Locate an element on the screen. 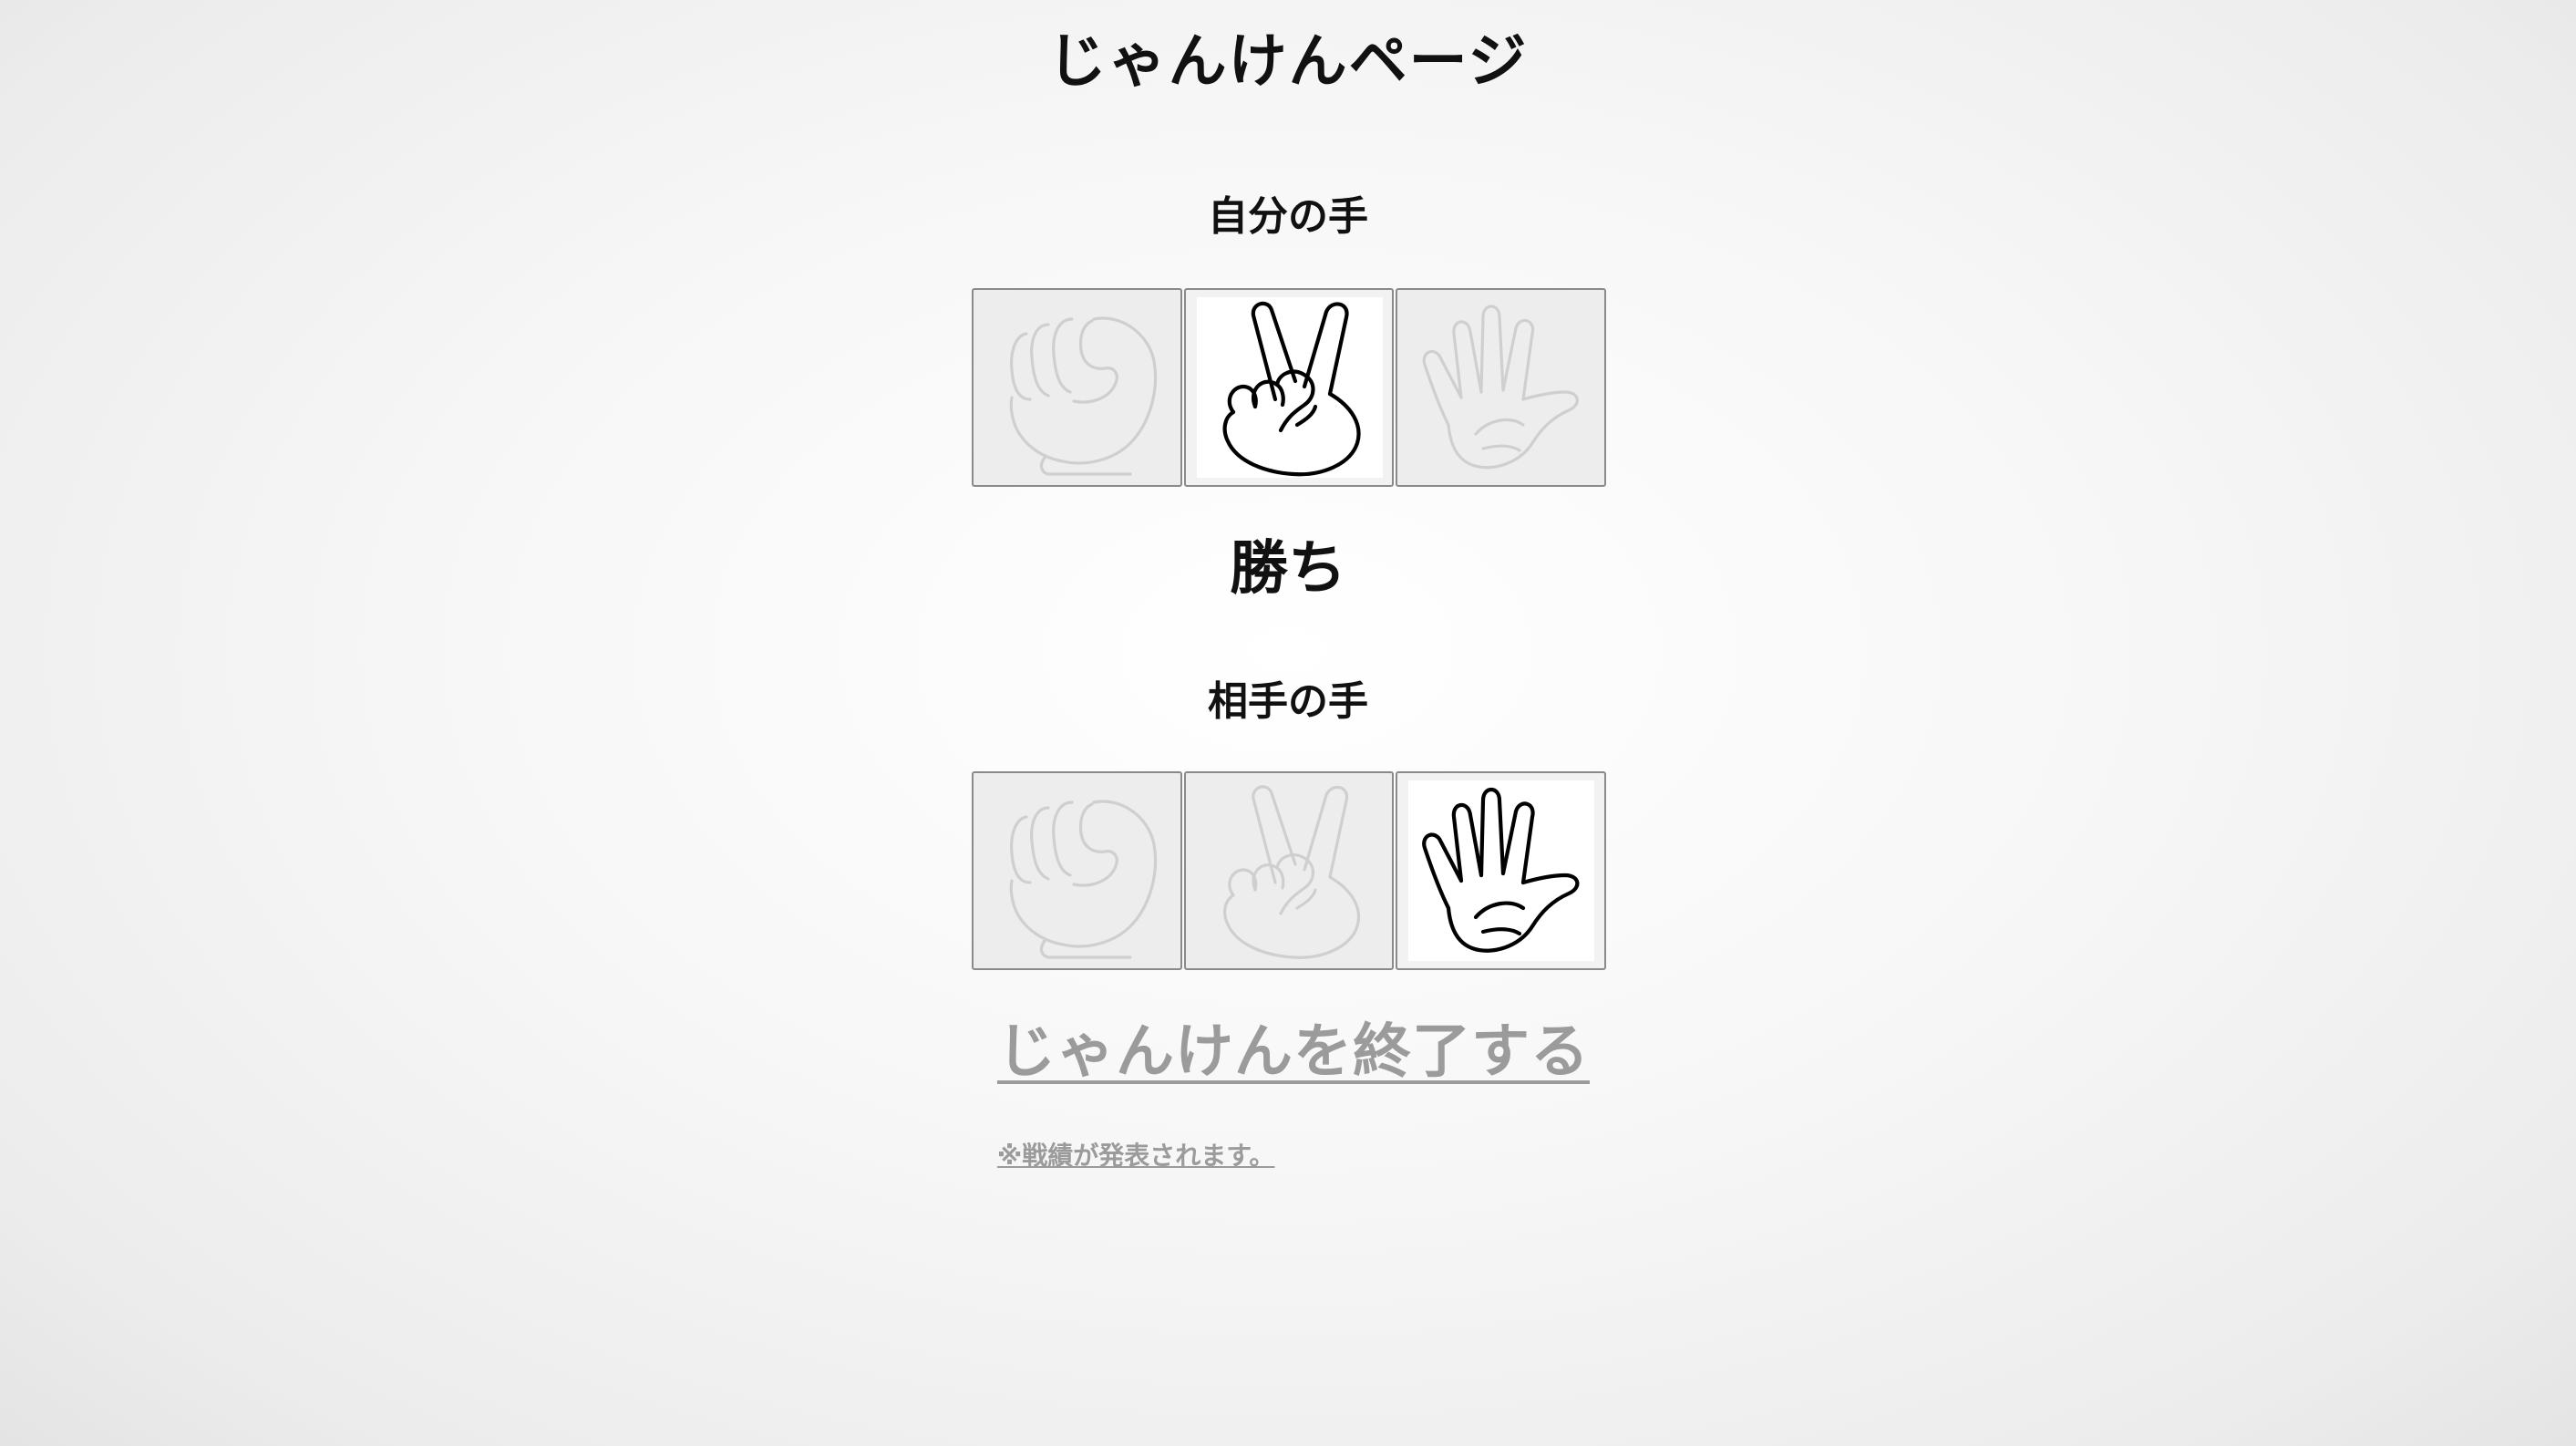  opponent-rock-button is located at coordinates (1077, 870).